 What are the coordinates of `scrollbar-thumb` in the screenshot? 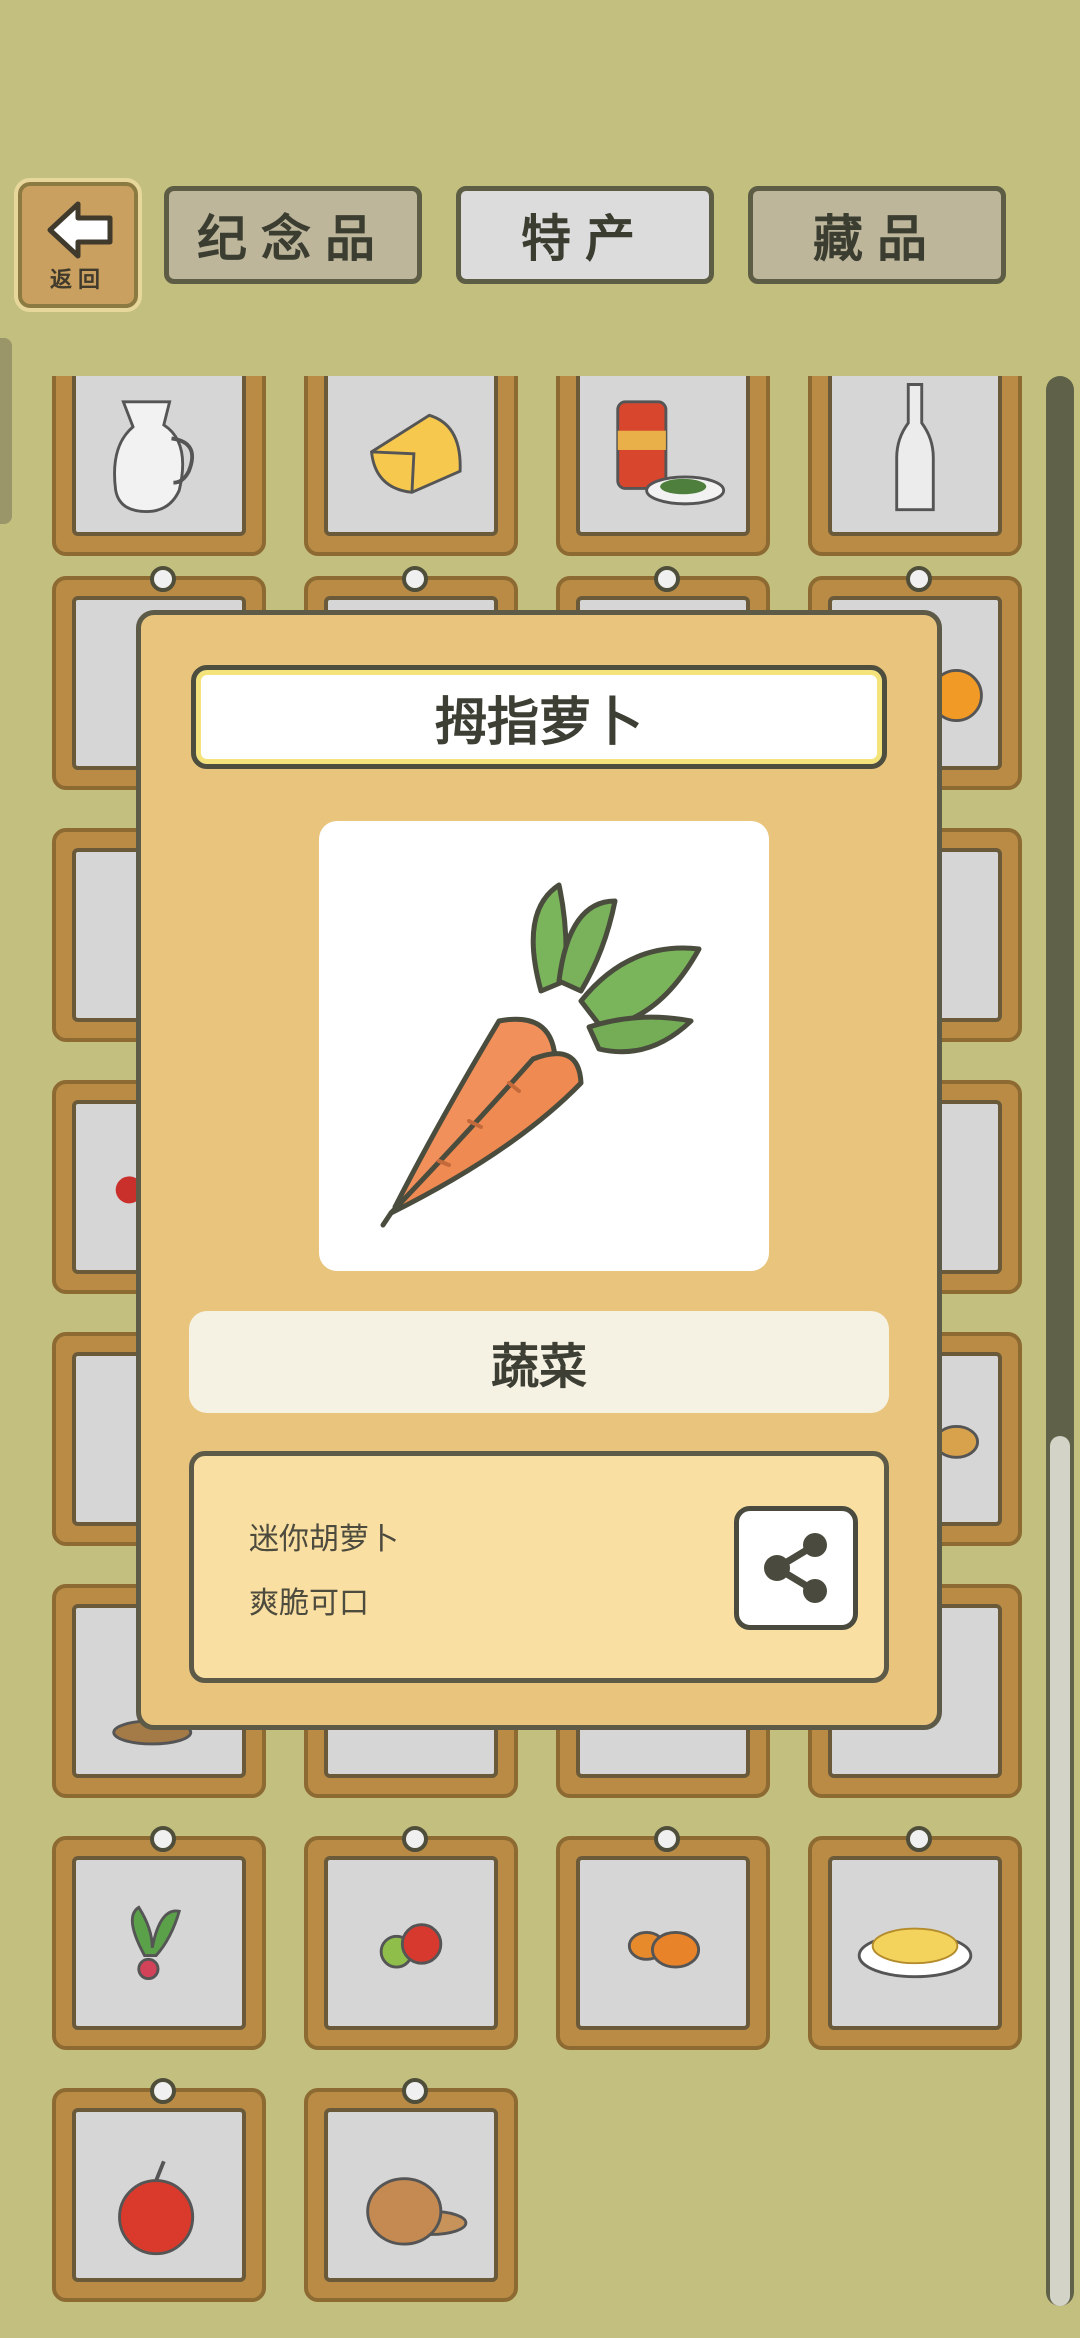 It's located at (1060, 1871).